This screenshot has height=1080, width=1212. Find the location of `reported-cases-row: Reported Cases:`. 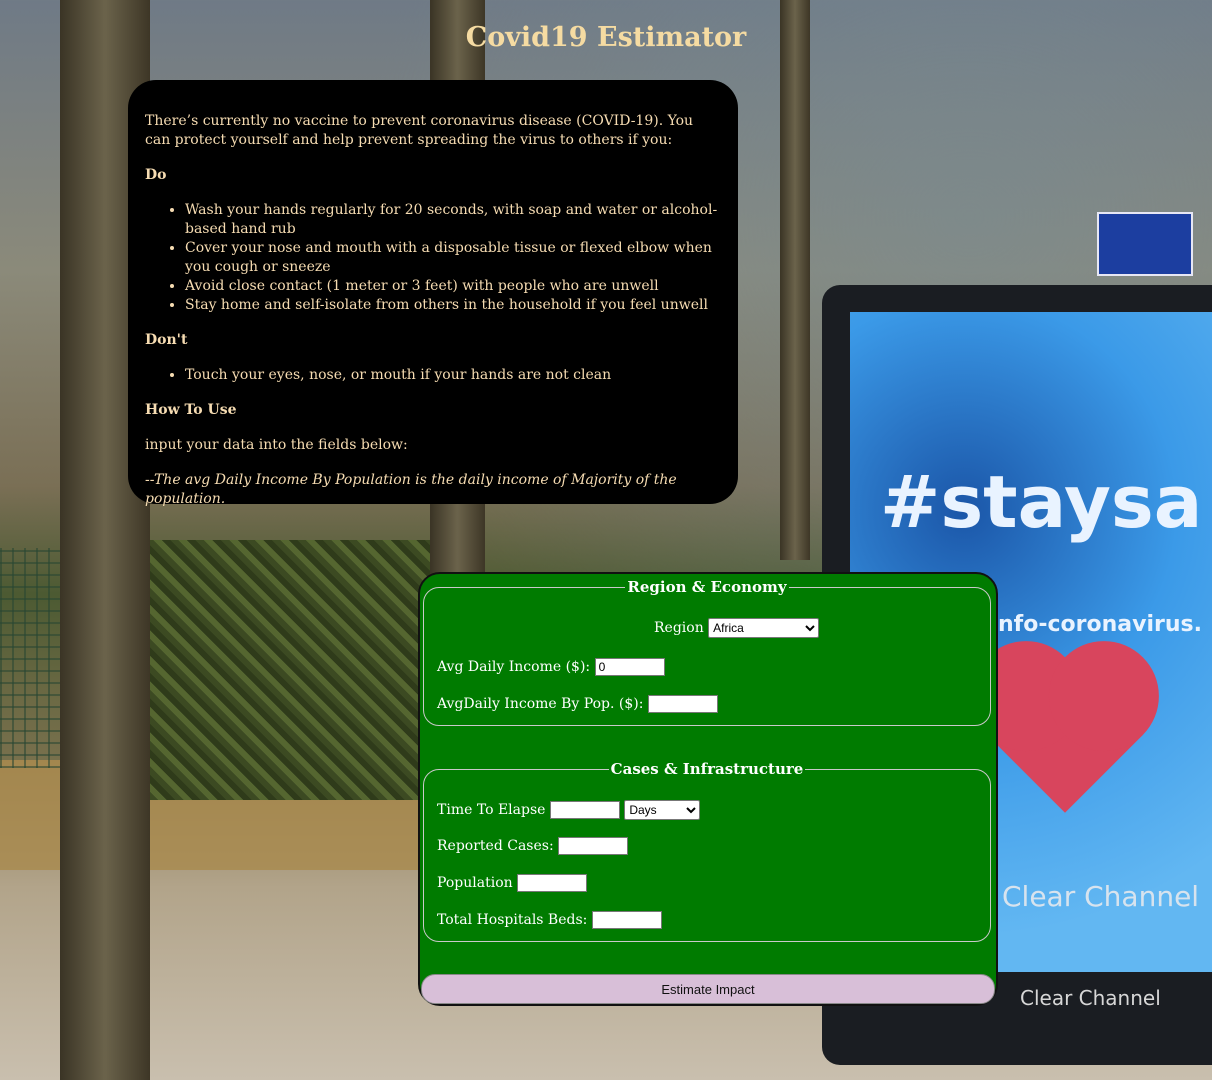

reported-cases-row: Reported Cases: is located at coordinates (533, 846).